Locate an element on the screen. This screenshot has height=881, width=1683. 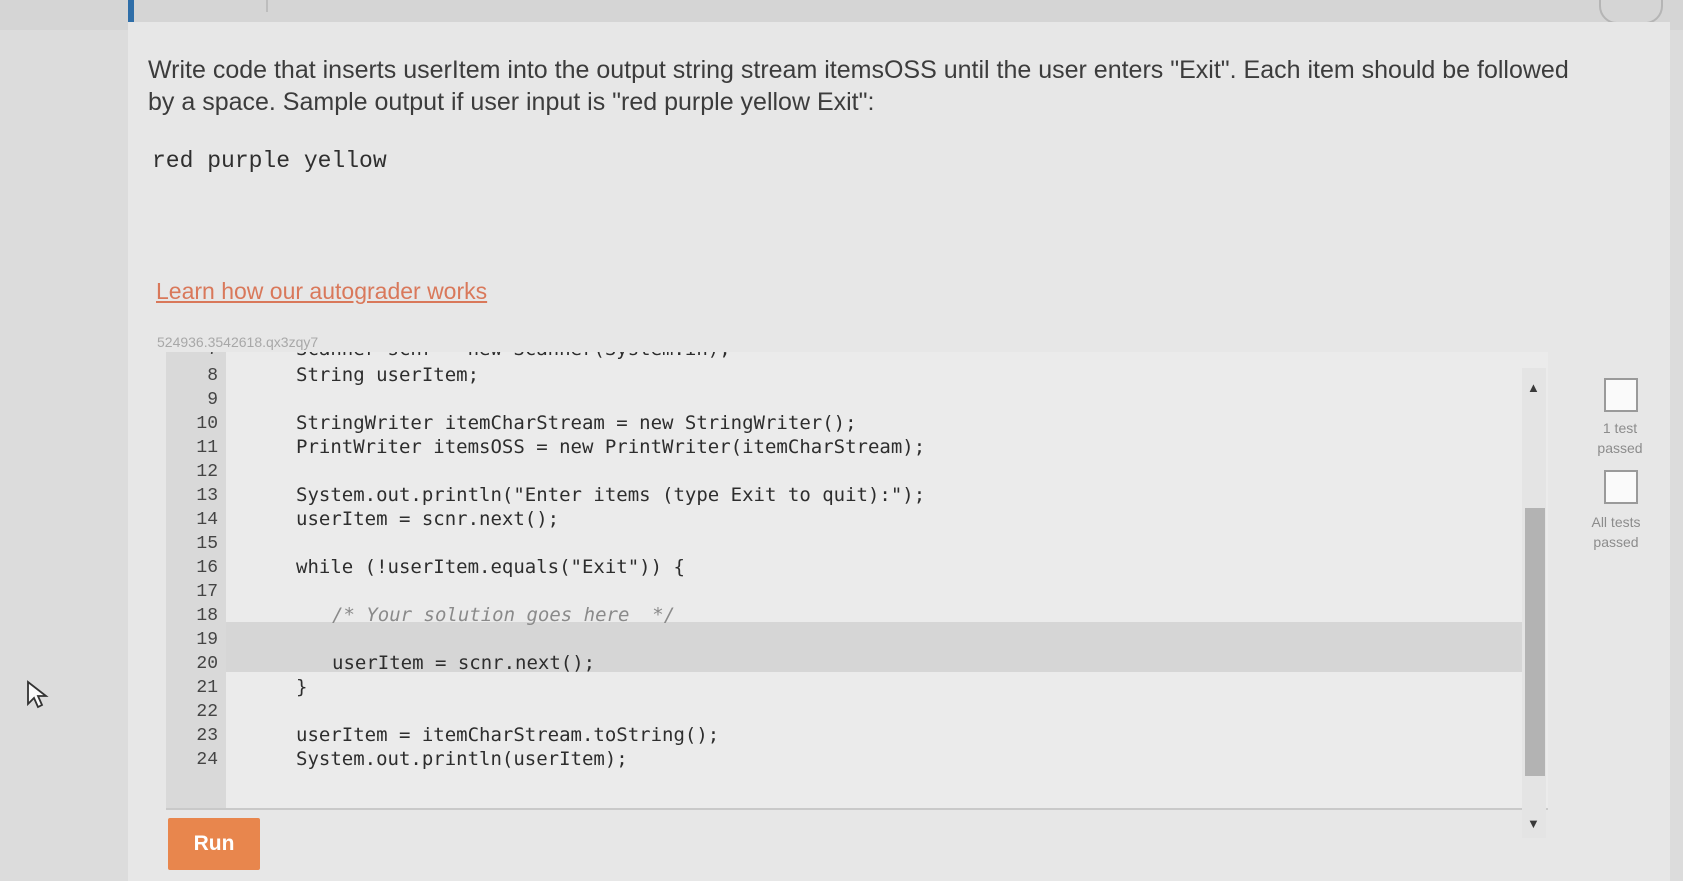
all-tests-checkbox is located at coordinates (1621, 487).